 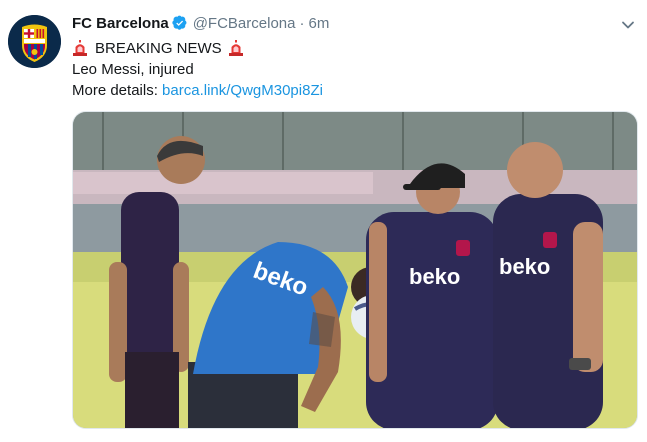 I want to click on chevron-down-icon, so click(x=628, y=25).